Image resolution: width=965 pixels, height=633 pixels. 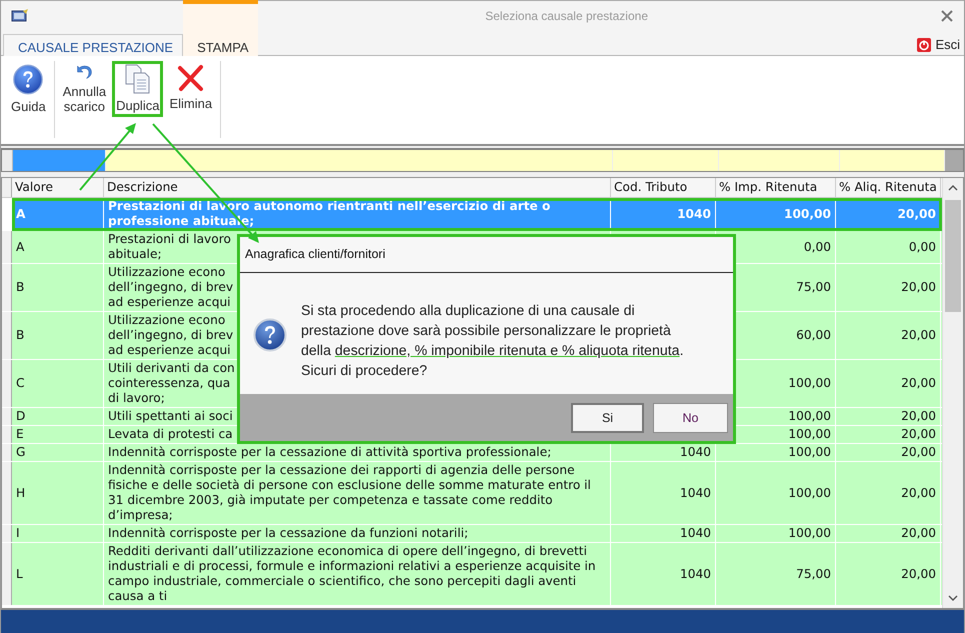 What do you see at coordinates (58, 434) in the screenshot?
I see `table-cell: E` at bounding box center [58, 434].